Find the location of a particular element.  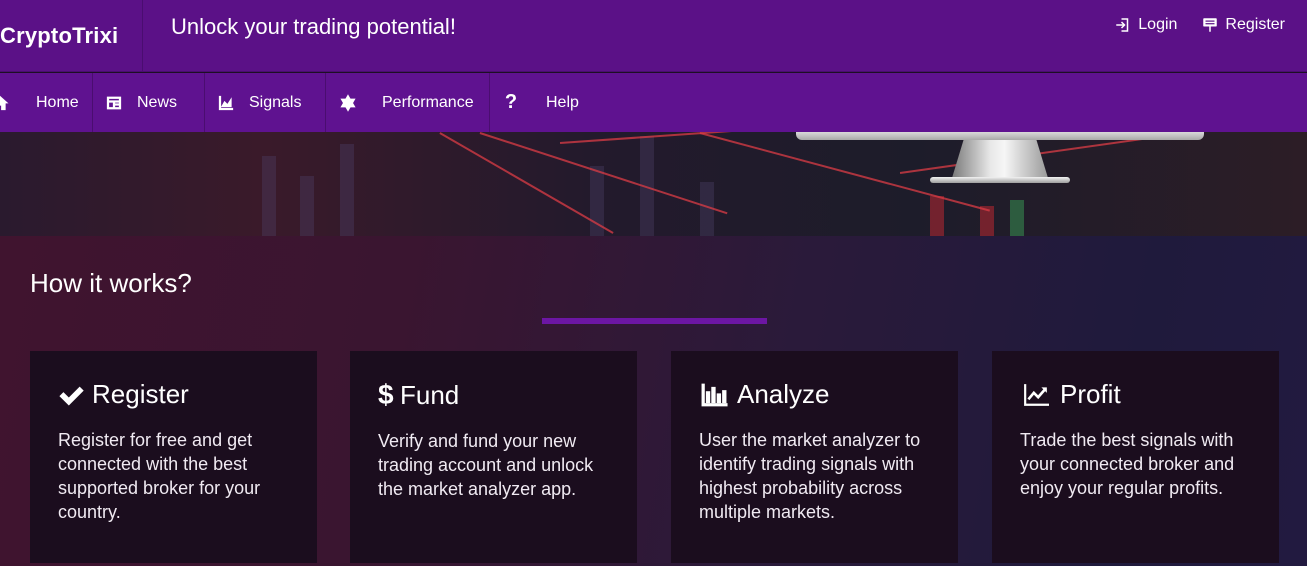

monitor-stand is located at coordinates (1000, 159).